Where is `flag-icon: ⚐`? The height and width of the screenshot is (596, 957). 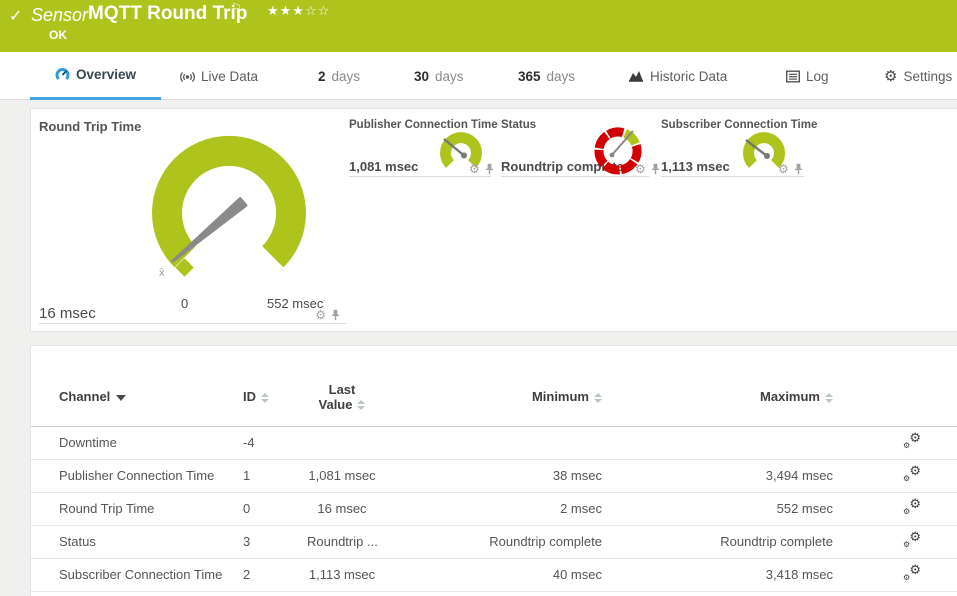
flag-icon: ⚐ is located at coordinates (236, 8).